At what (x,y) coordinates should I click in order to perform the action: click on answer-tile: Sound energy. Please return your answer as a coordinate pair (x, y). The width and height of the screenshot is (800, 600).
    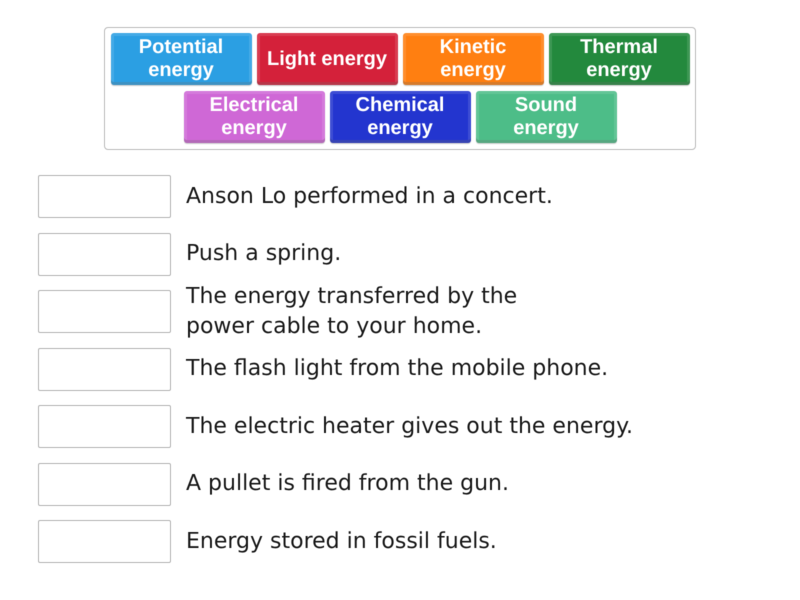
    Looking at the image, I should click on (546, 117).